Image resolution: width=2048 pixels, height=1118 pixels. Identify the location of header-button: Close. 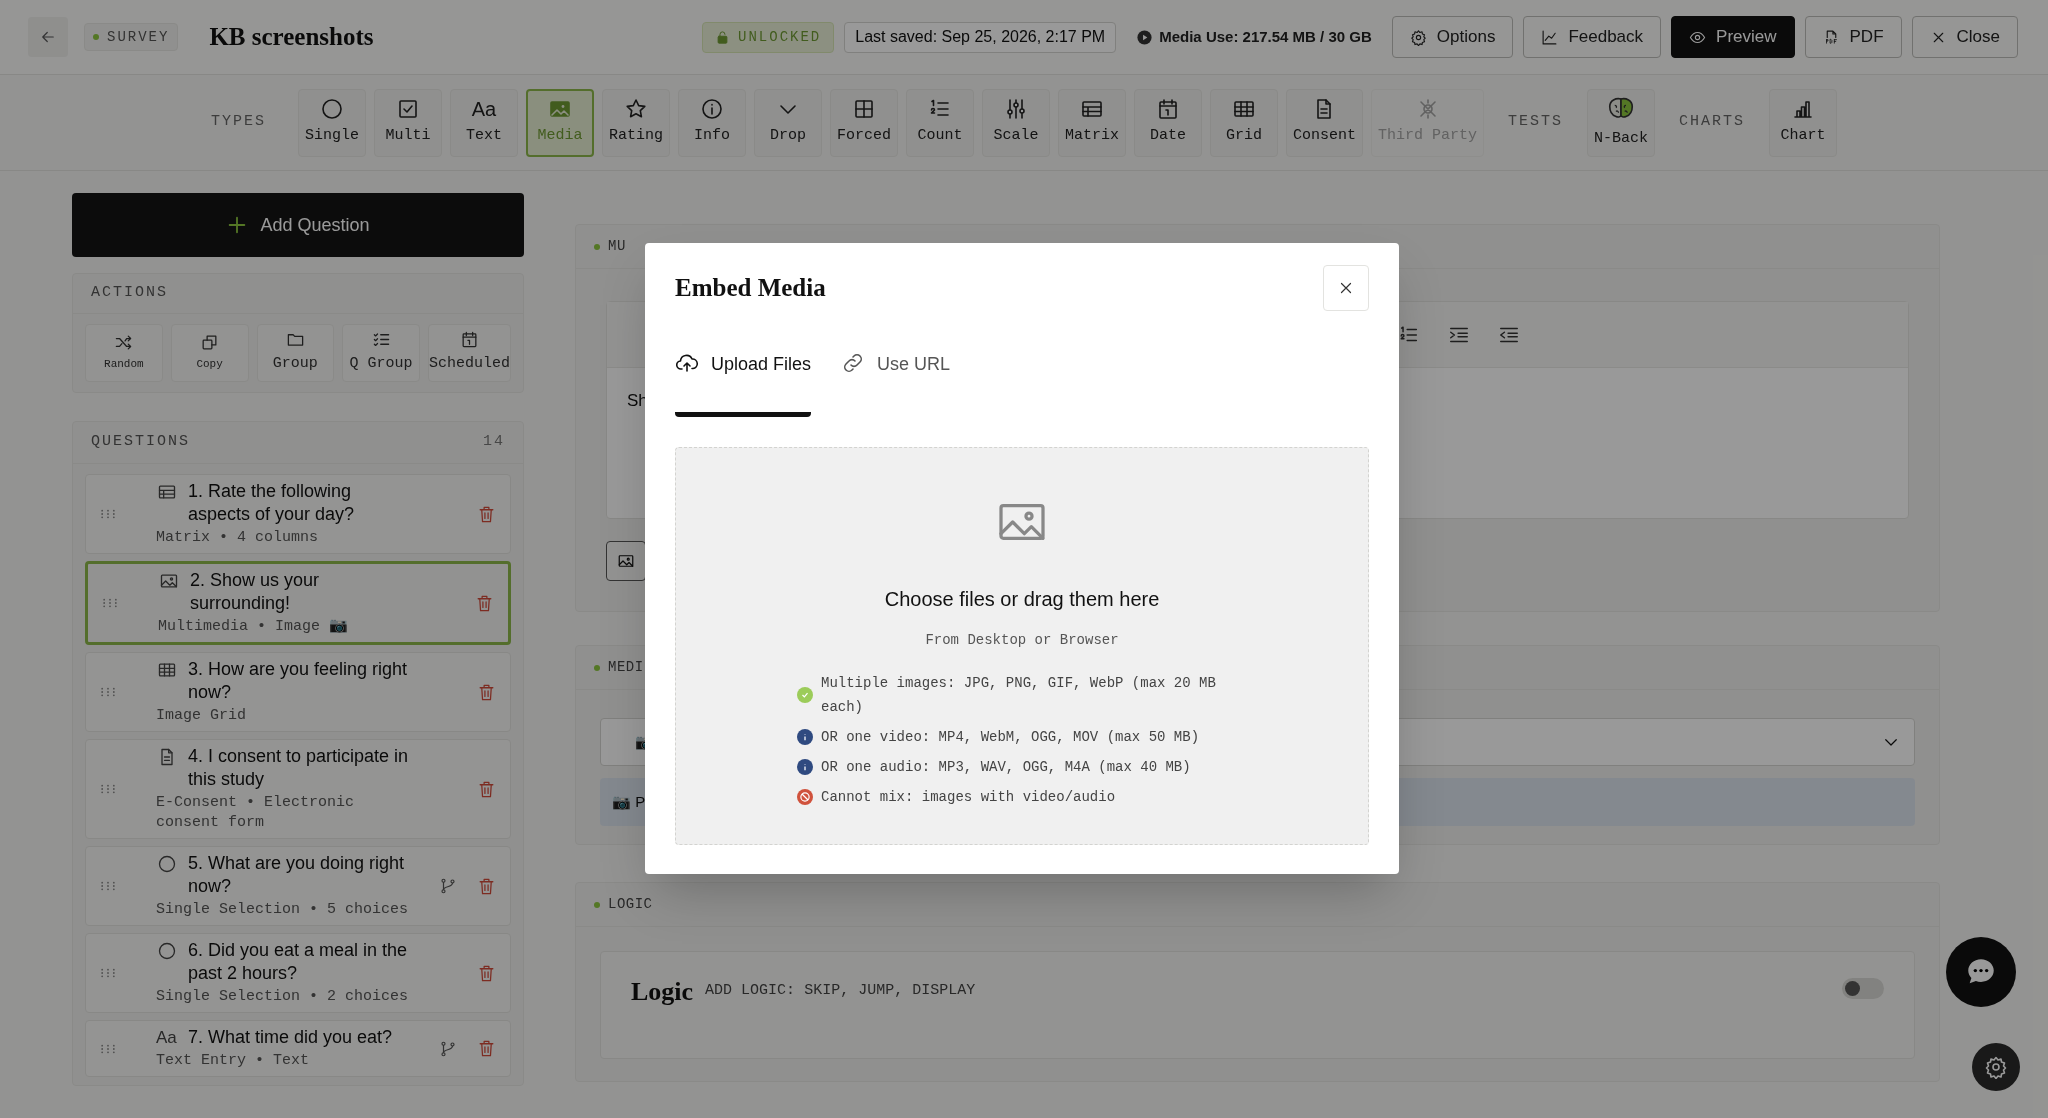
(1964, 37).